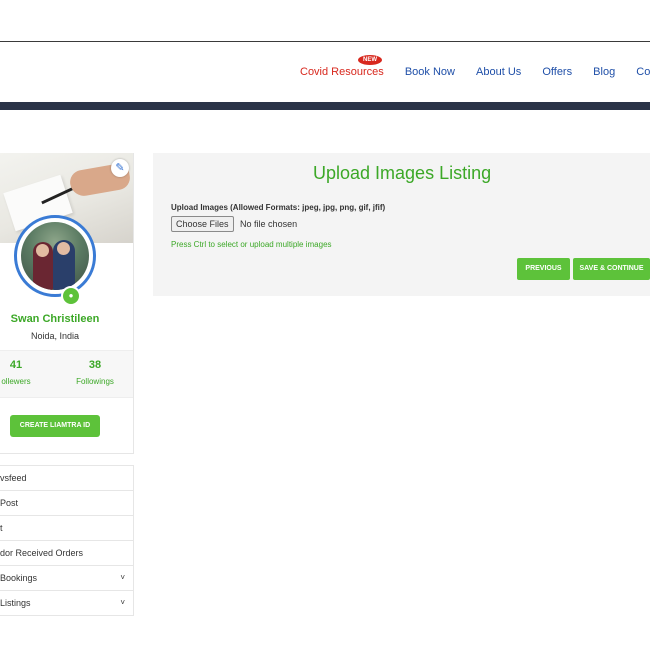 Image resolution: width=650 pixels, height=650 pixels. I want to click on sidebar-item-label: Bookings, so click(19, 578).